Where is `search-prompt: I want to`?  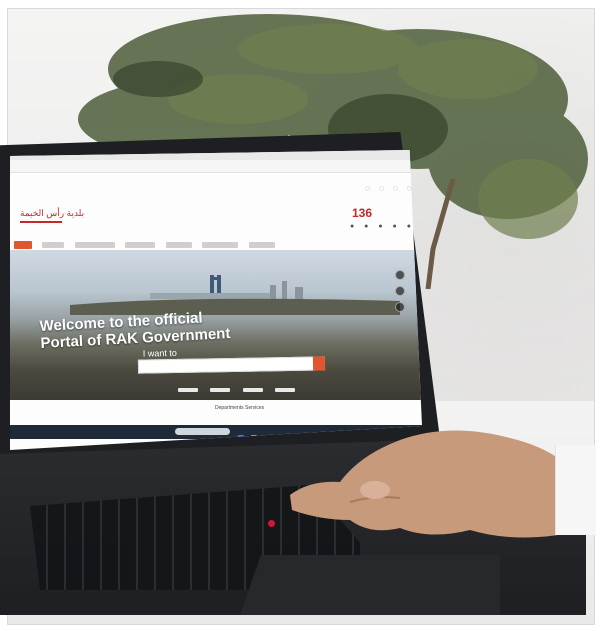 search-prompt: I want to is located at coordinates (159, 353).